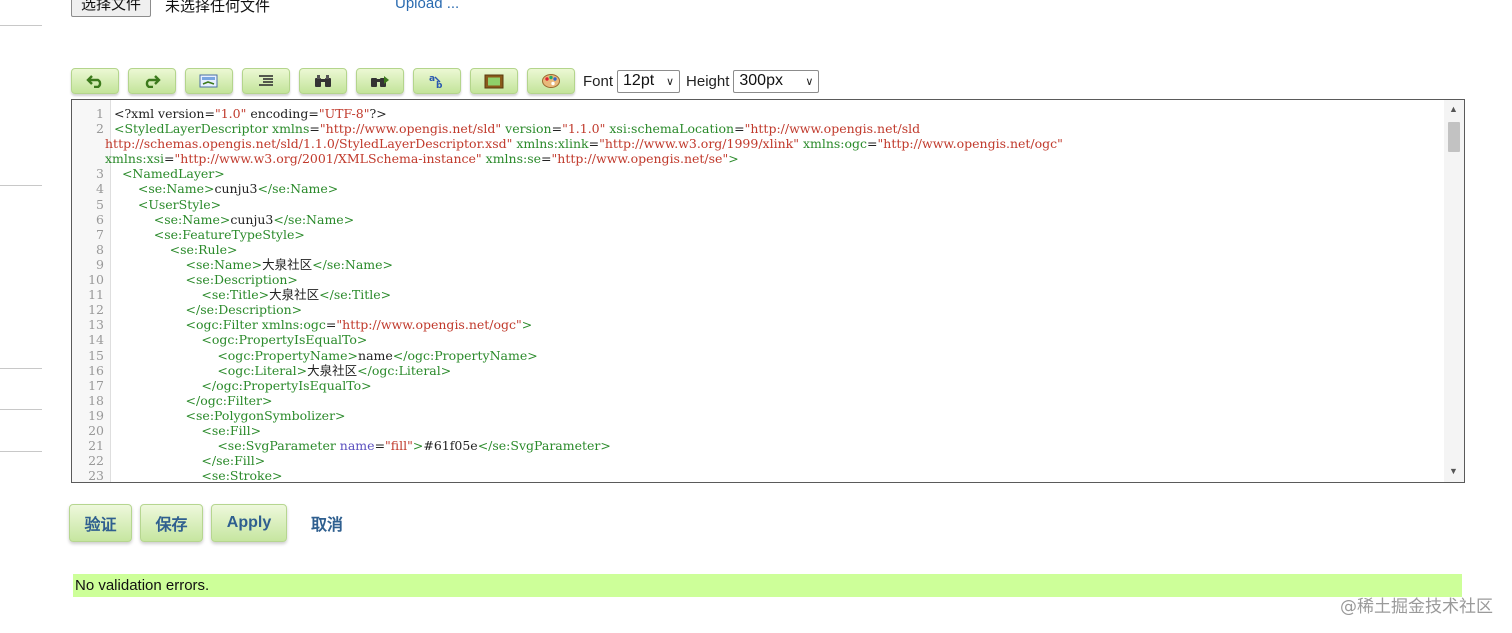  I want to click on font-size-value: 12pt, so click(639, 80).